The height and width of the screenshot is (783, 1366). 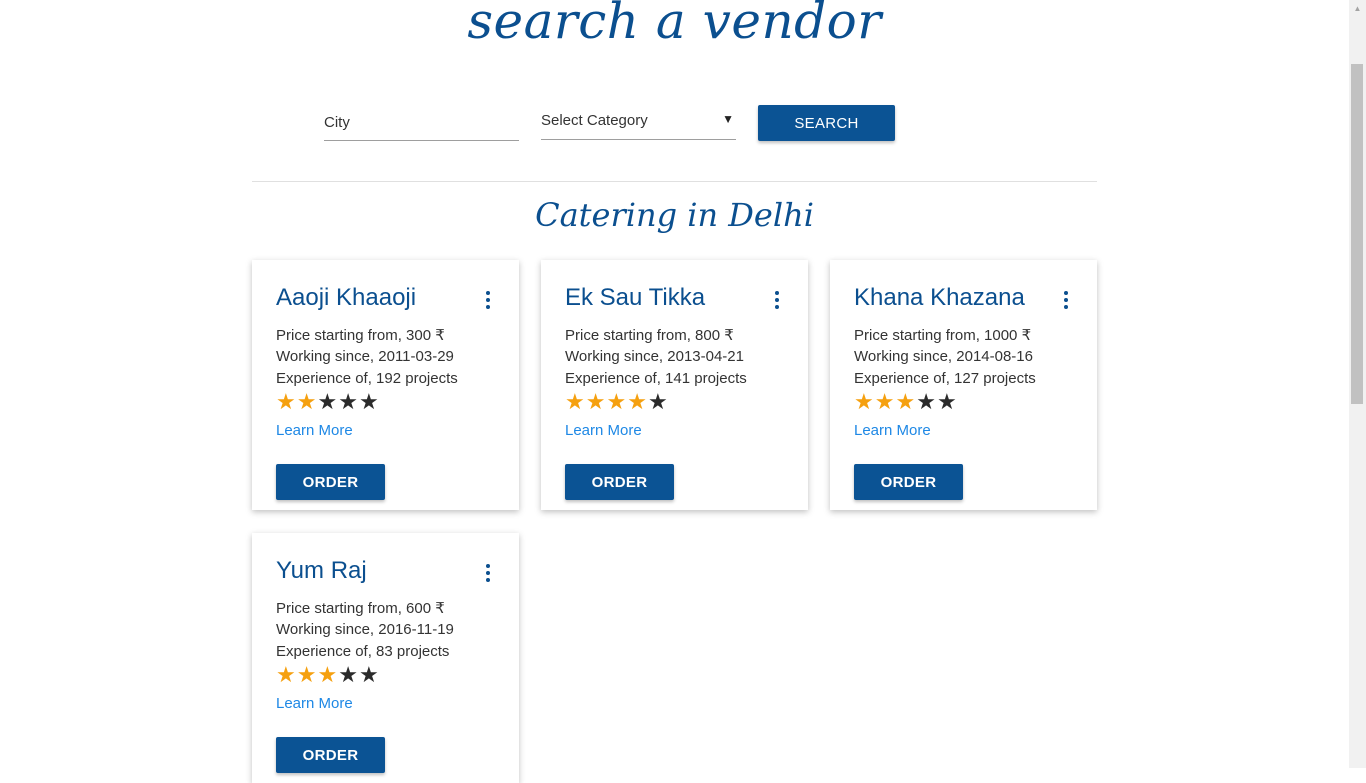 What do you see at coordinates (656, 378) in the screenshot?
I see `vendor-experience: Experience of, 141 projects` at bounding box center [656, 378].